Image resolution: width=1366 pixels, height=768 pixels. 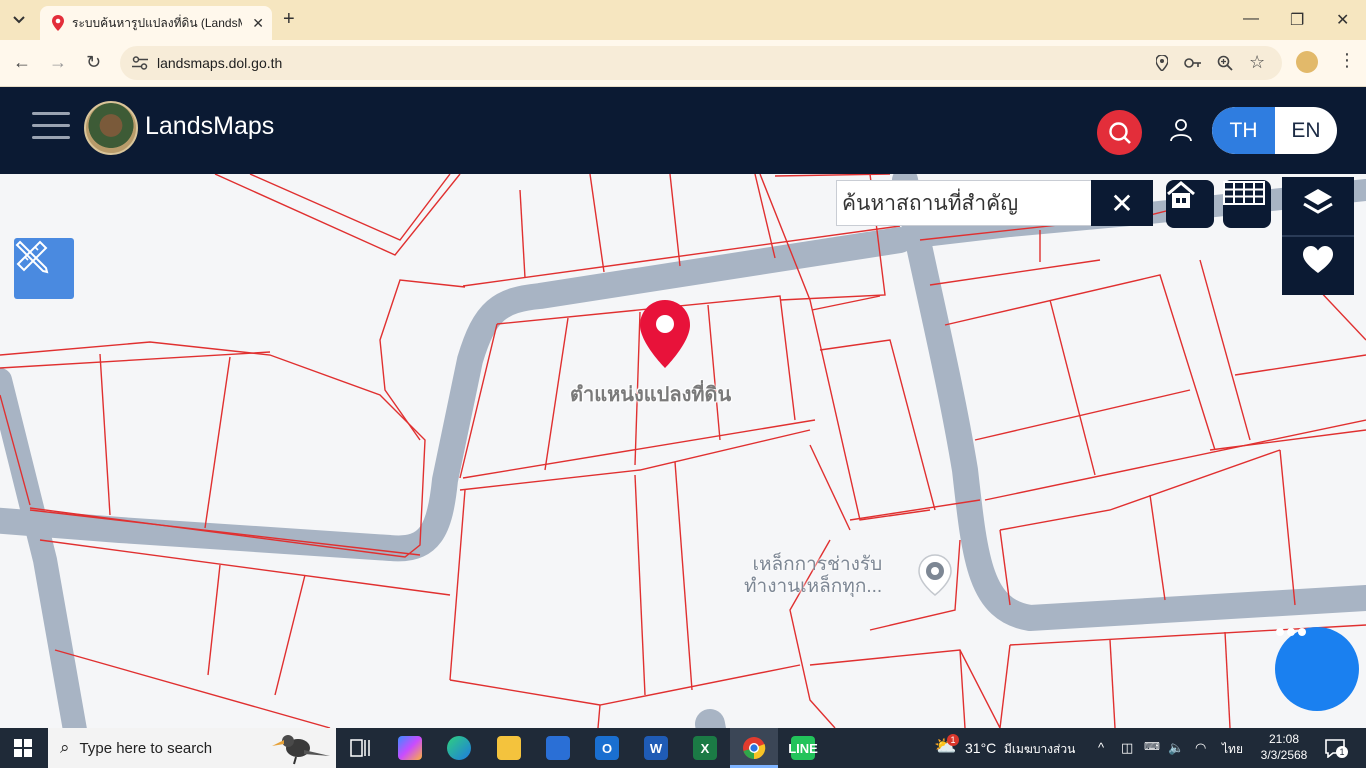 I want to click on network-icon: ◠, so click(x=1200, y=748).